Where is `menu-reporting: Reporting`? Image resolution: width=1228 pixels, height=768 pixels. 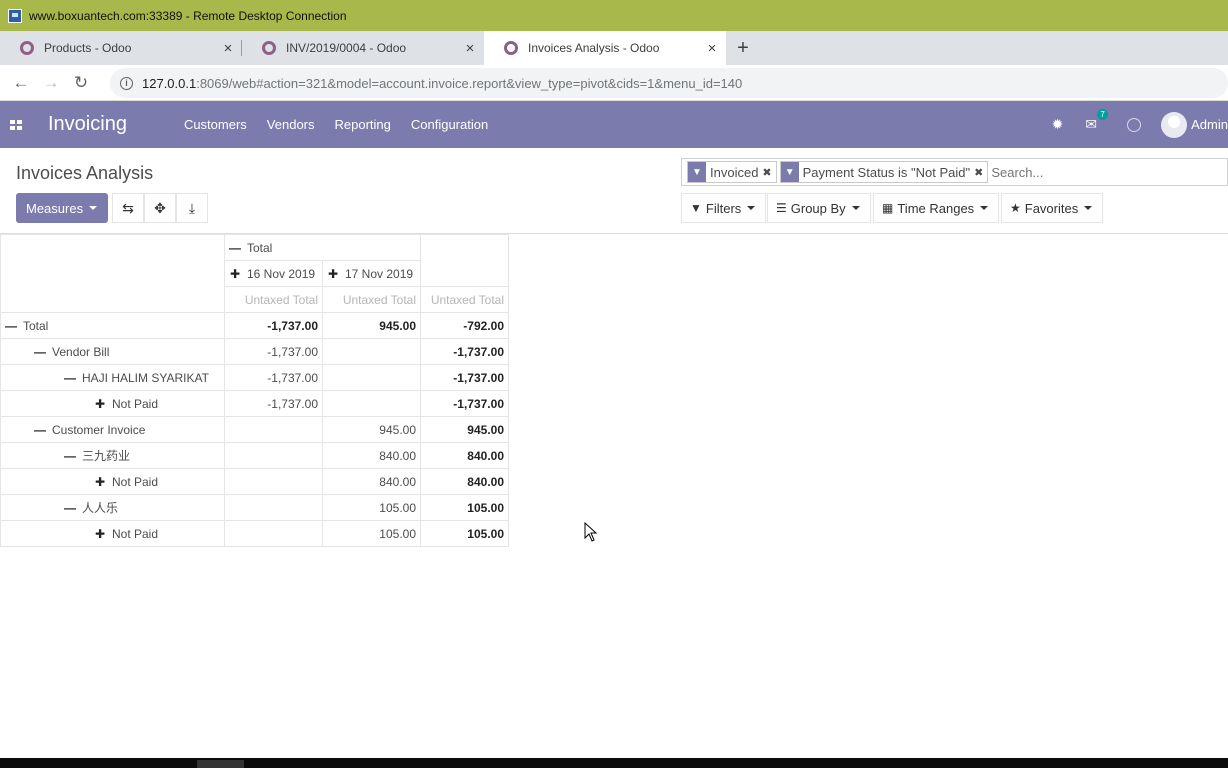
menu-reporting: Reporting is located at coordinates (363, 124).